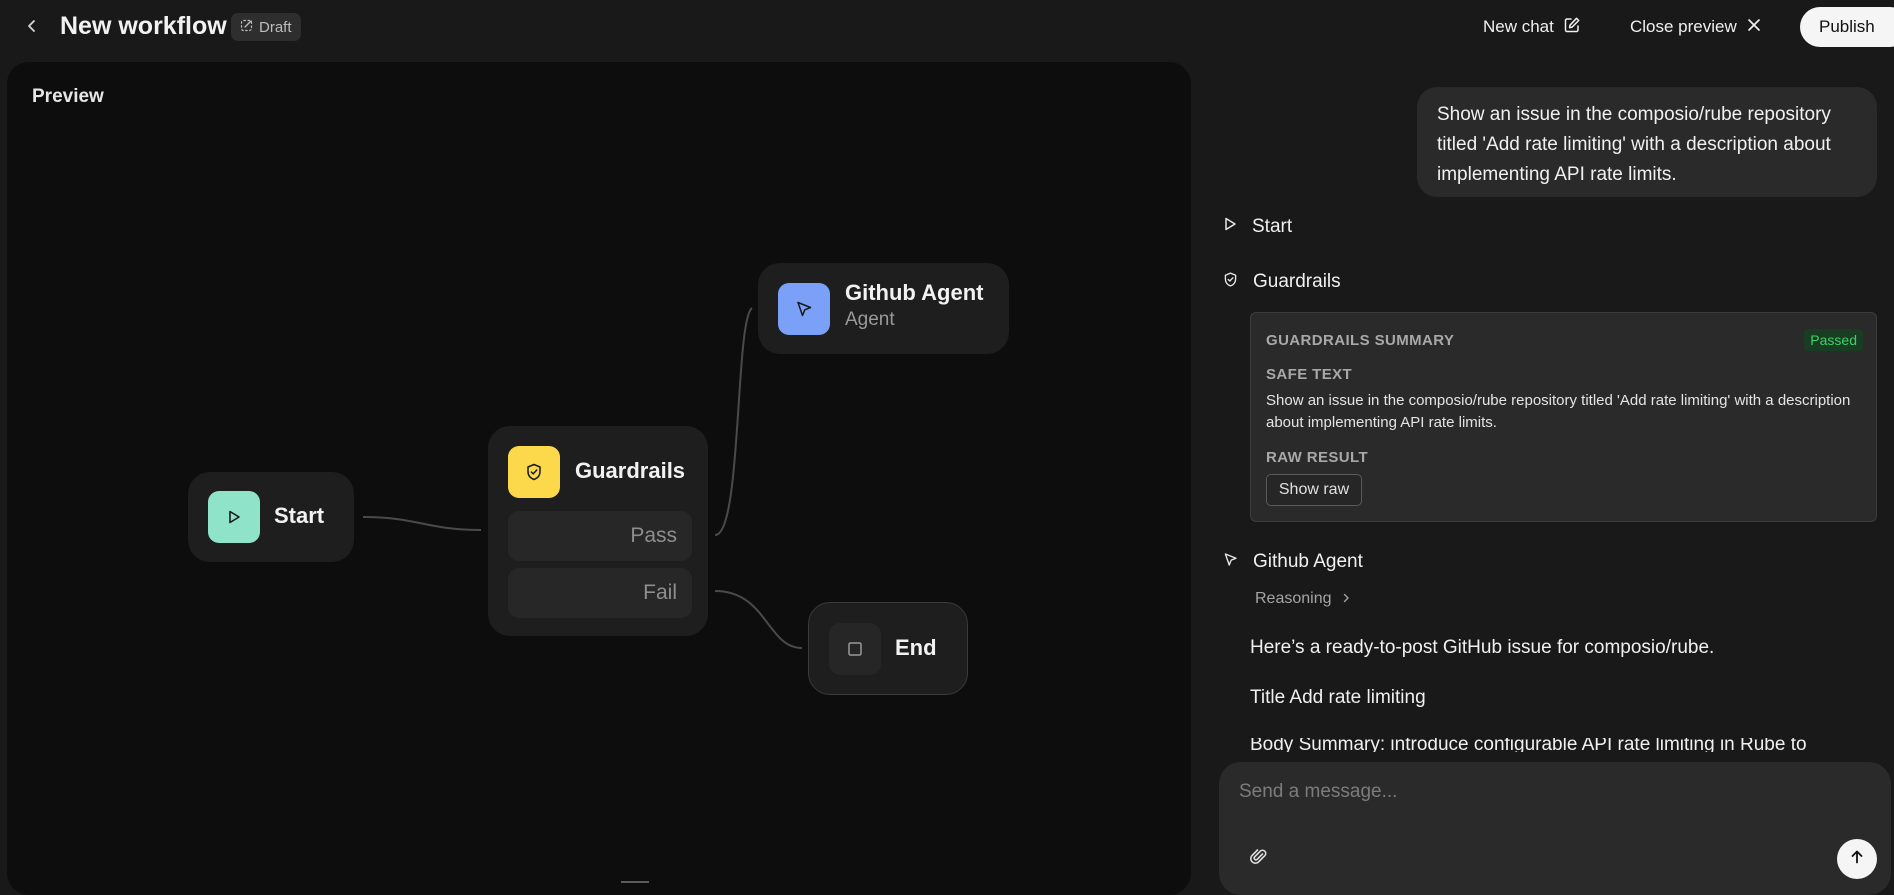 Image resolution: width=1894 pixels, height=895 pixels. Describe the element at coordinates (600, 536) in the screenshot. I see `pass-branch: Pass` at that location.